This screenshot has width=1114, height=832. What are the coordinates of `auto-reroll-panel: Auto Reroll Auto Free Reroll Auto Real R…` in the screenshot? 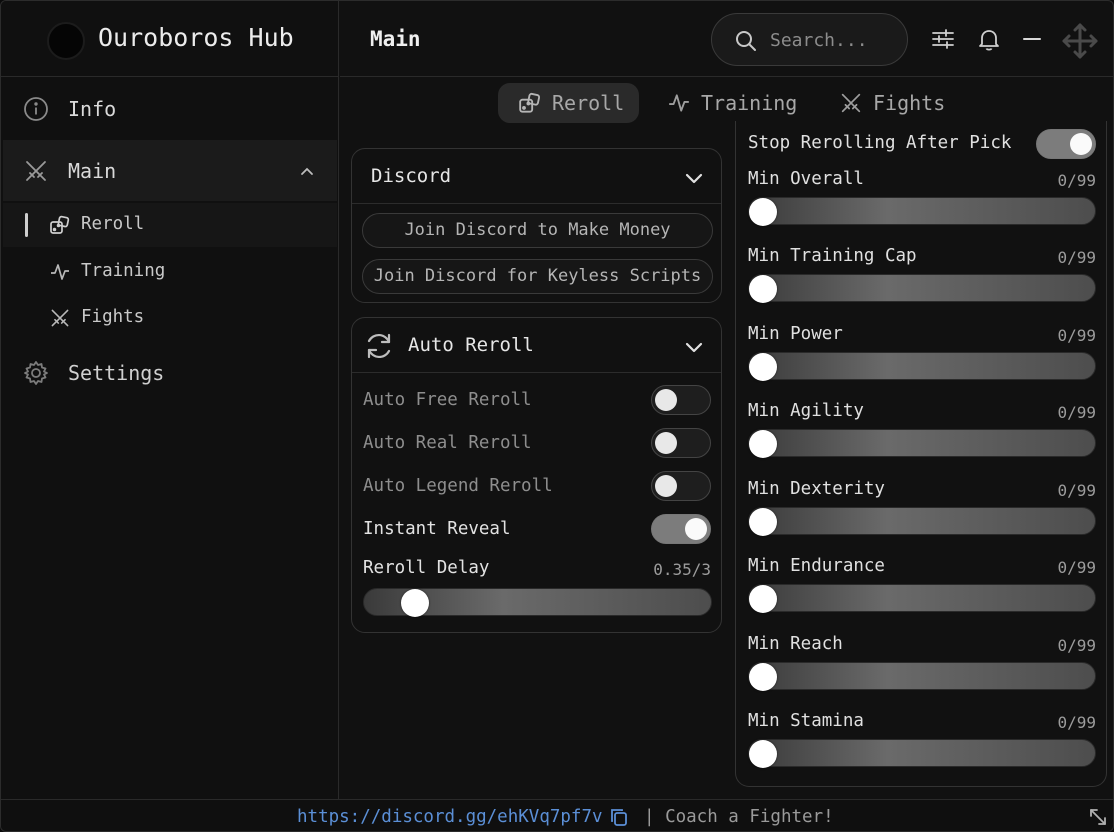 It's located at (536, 475).